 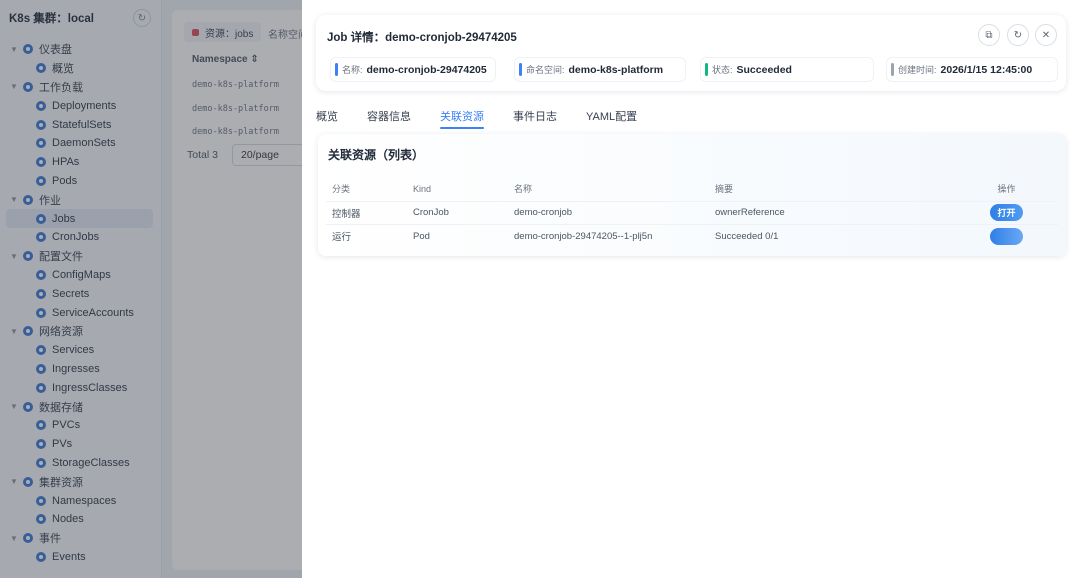 What do you see at coordinates (376, 155) in the screenshot?
I see `related-resources-title: 关联资源（列表）` at bounding box center [376, 155].